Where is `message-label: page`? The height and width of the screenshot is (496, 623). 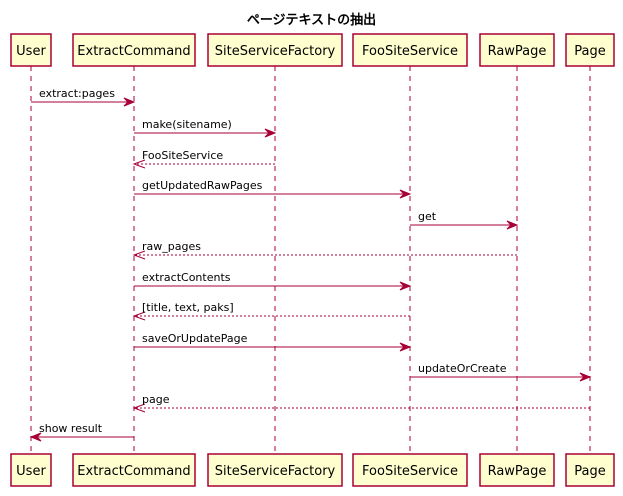 message-label: page is located at coordinates (156, 399).